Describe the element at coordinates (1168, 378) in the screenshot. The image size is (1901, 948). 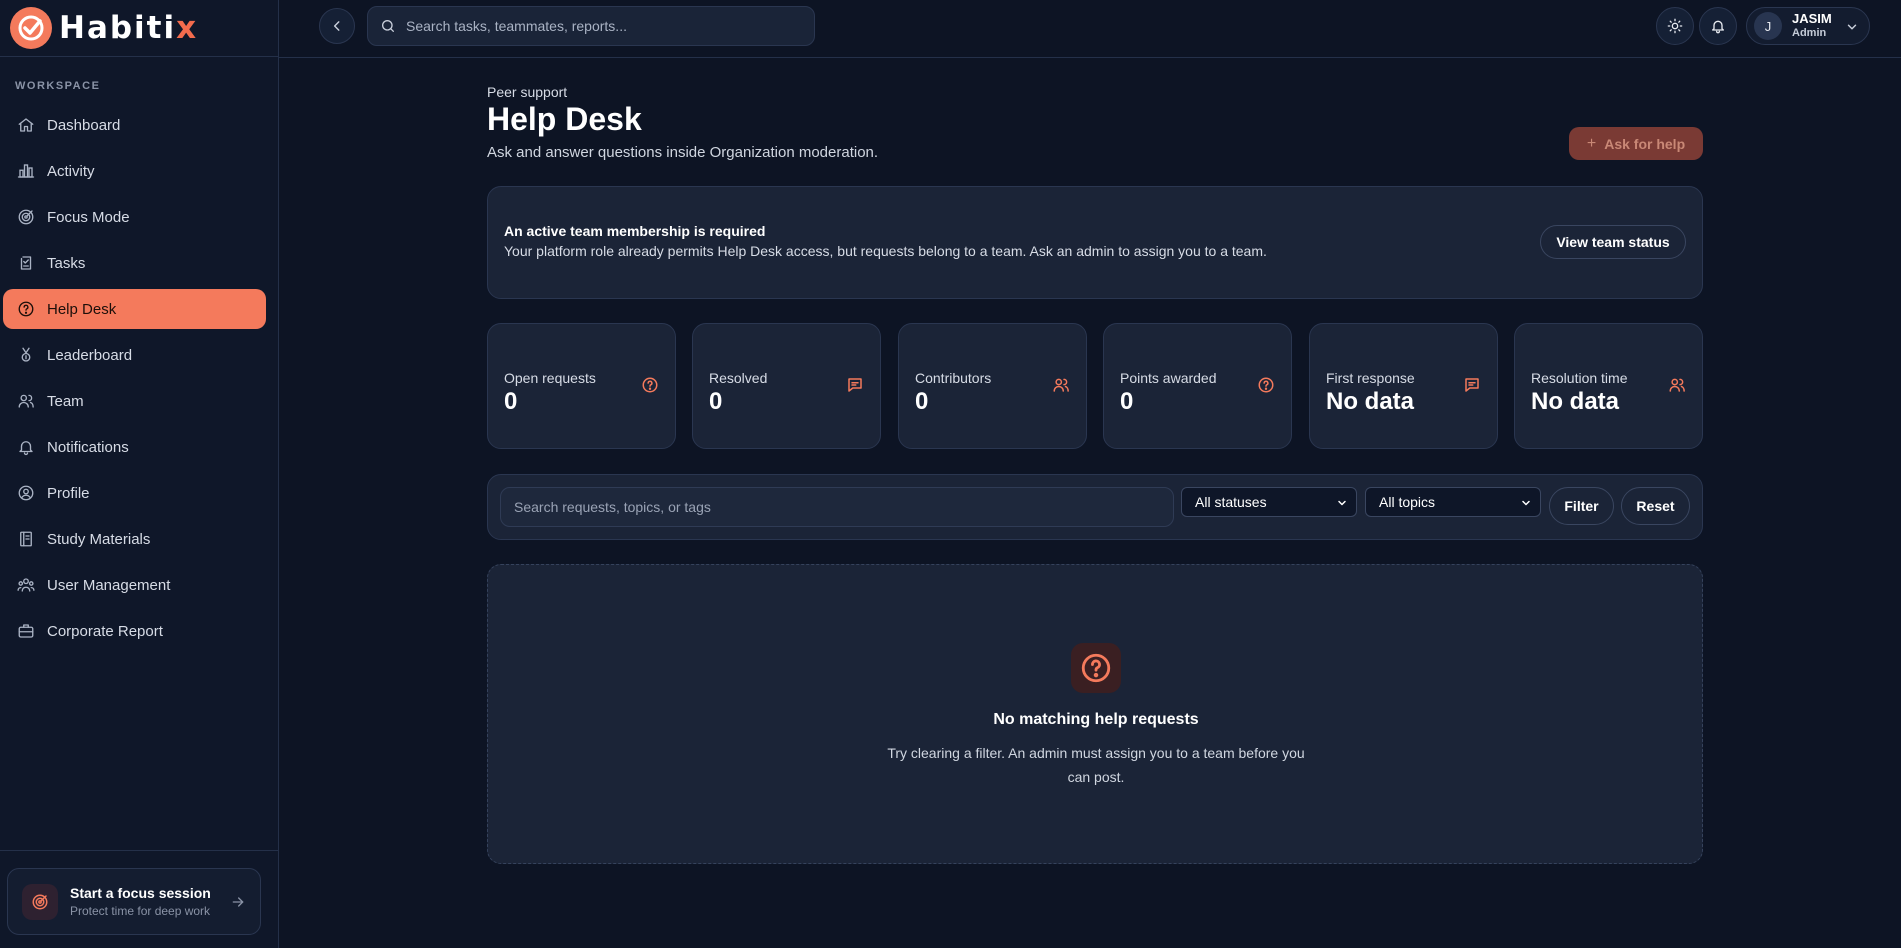
I see `stat-label: Points awarded` at that location.